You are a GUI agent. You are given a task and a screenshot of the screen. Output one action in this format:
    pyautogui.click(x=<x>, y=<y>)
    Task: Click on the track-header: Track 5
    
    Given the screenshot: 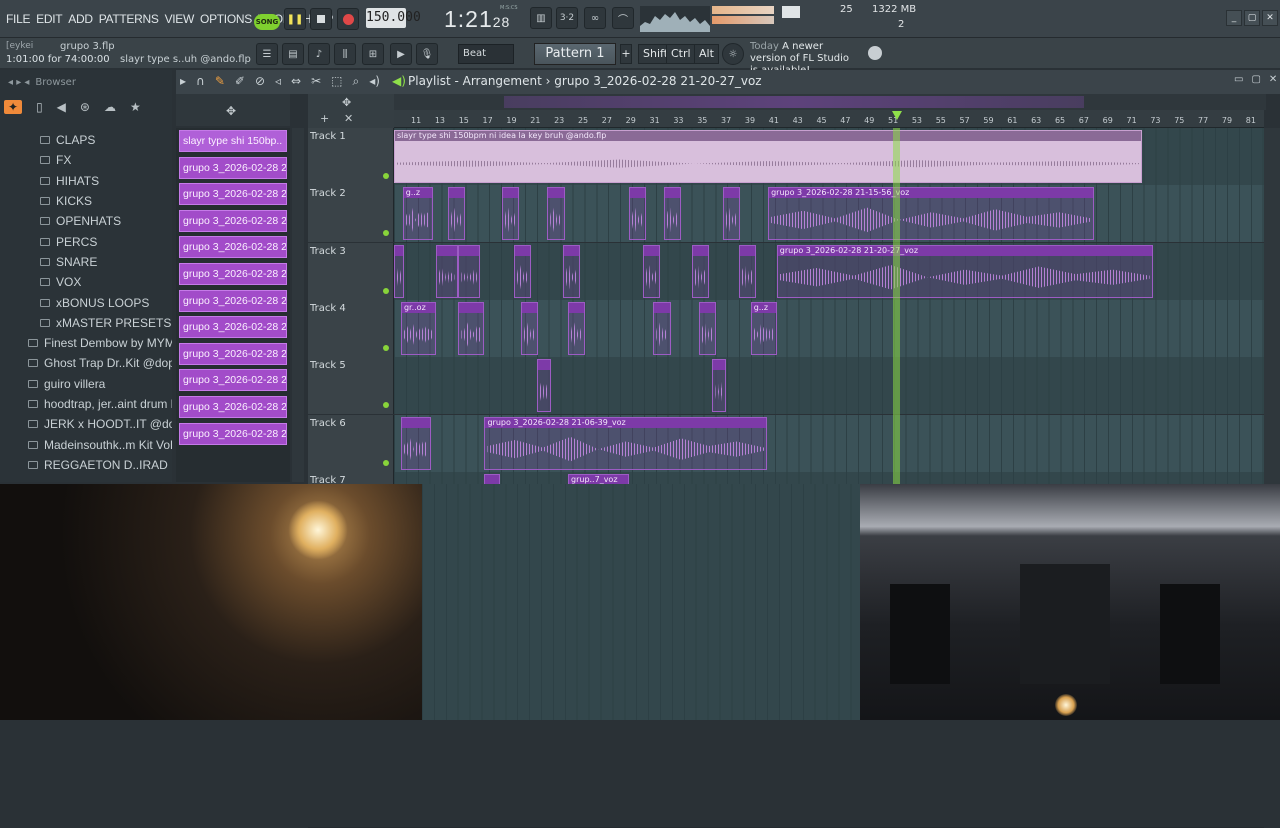 What is the action you would take?
    pyautogui.click(x=351, y=386)
    